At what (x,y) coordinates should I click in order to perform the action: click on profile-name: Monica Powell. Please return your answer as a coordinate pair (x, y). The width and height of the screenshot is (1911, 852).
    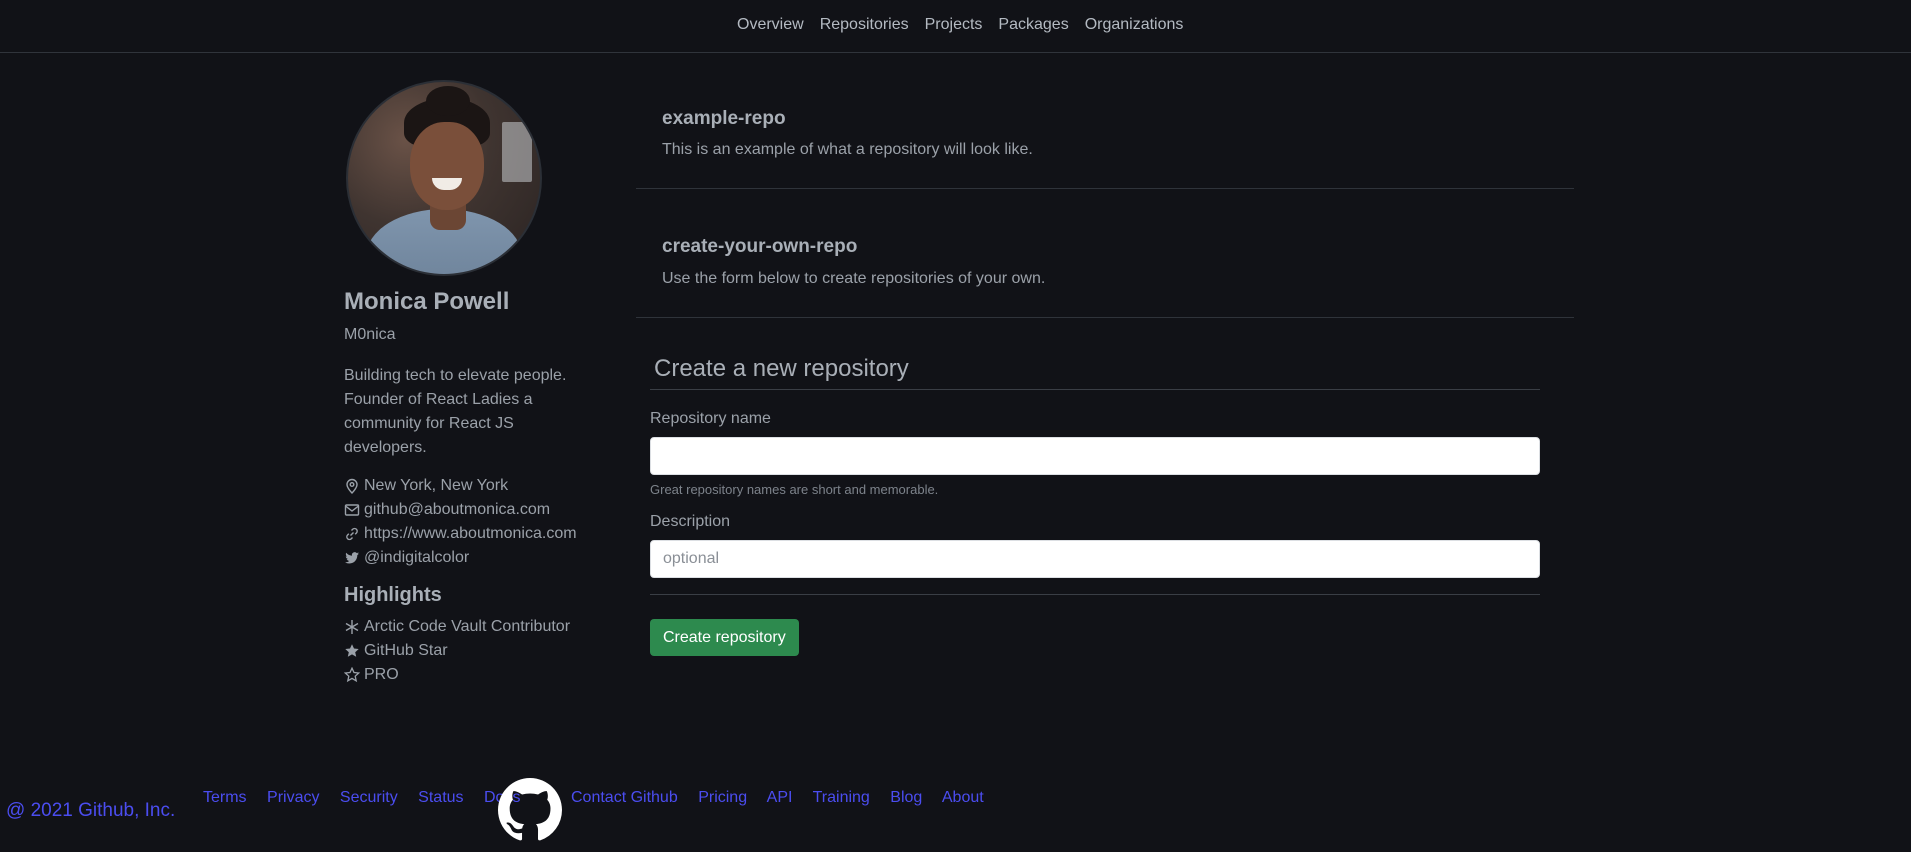
    Looking at the image, I should click on (427, 301).